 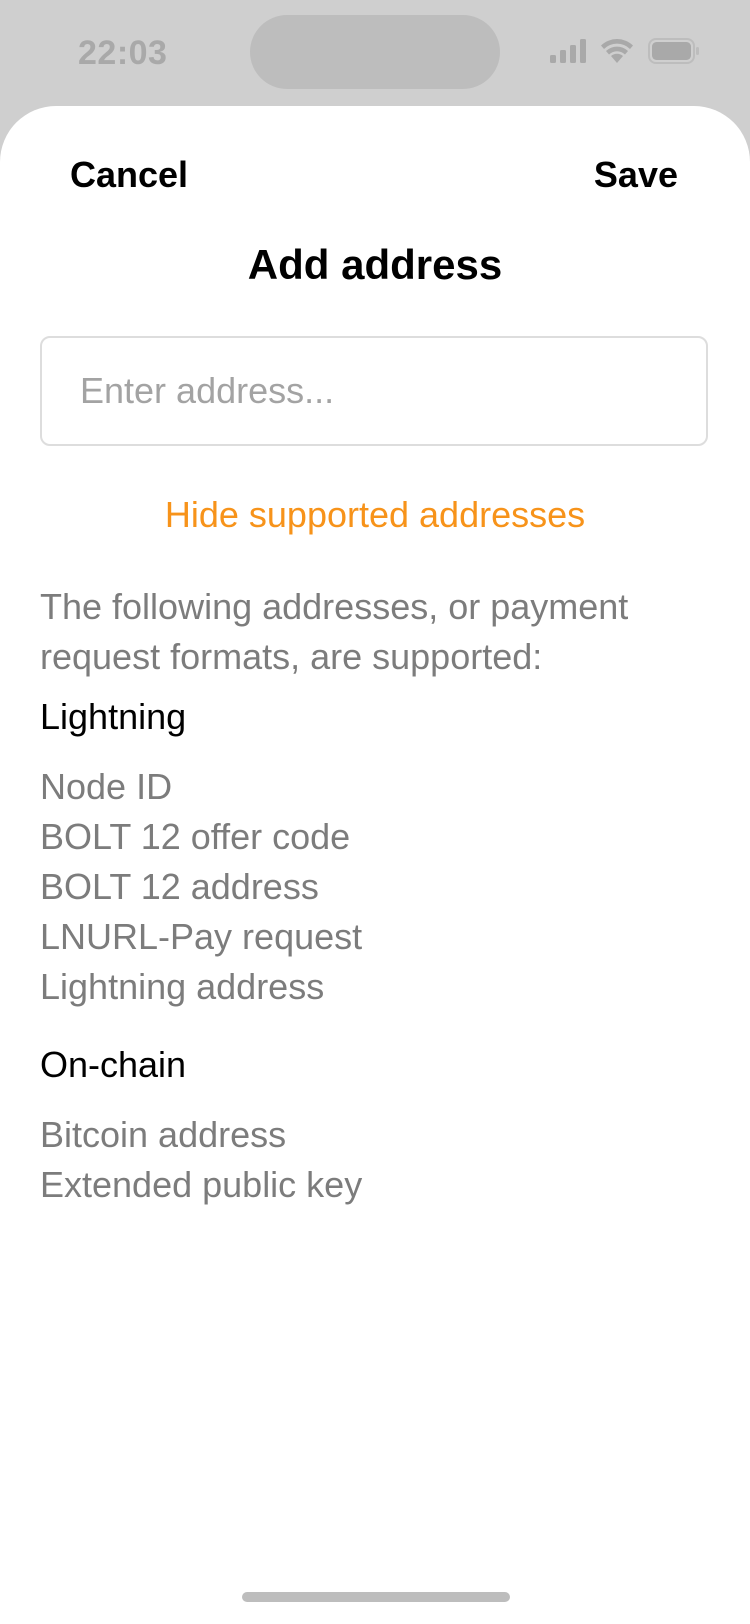 What do you see at coordinates (106, 786) in the screenshot?
I see `list-item: Node ID` at bounding box center [106, 786].